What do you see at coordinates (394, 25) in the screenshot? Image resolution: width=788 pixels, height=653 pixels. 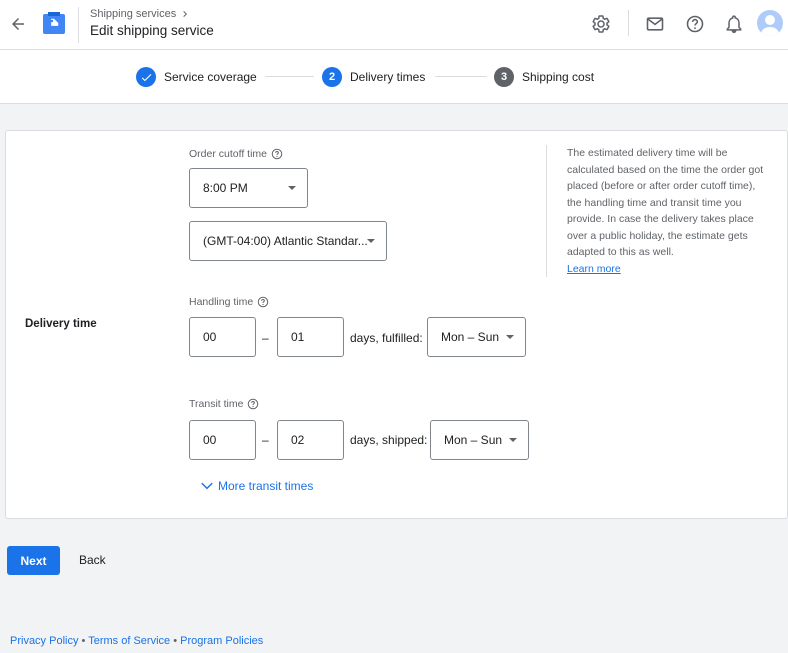 I see `top-bar: Shipping services Edit shipping service` at bounding box center [394, 25].